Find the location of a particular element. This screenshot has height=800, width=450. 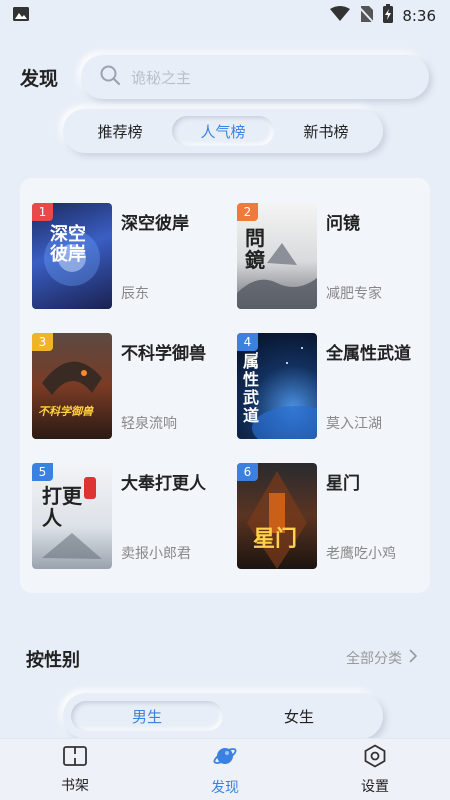

search-icon is located at coordinates (110, 77).